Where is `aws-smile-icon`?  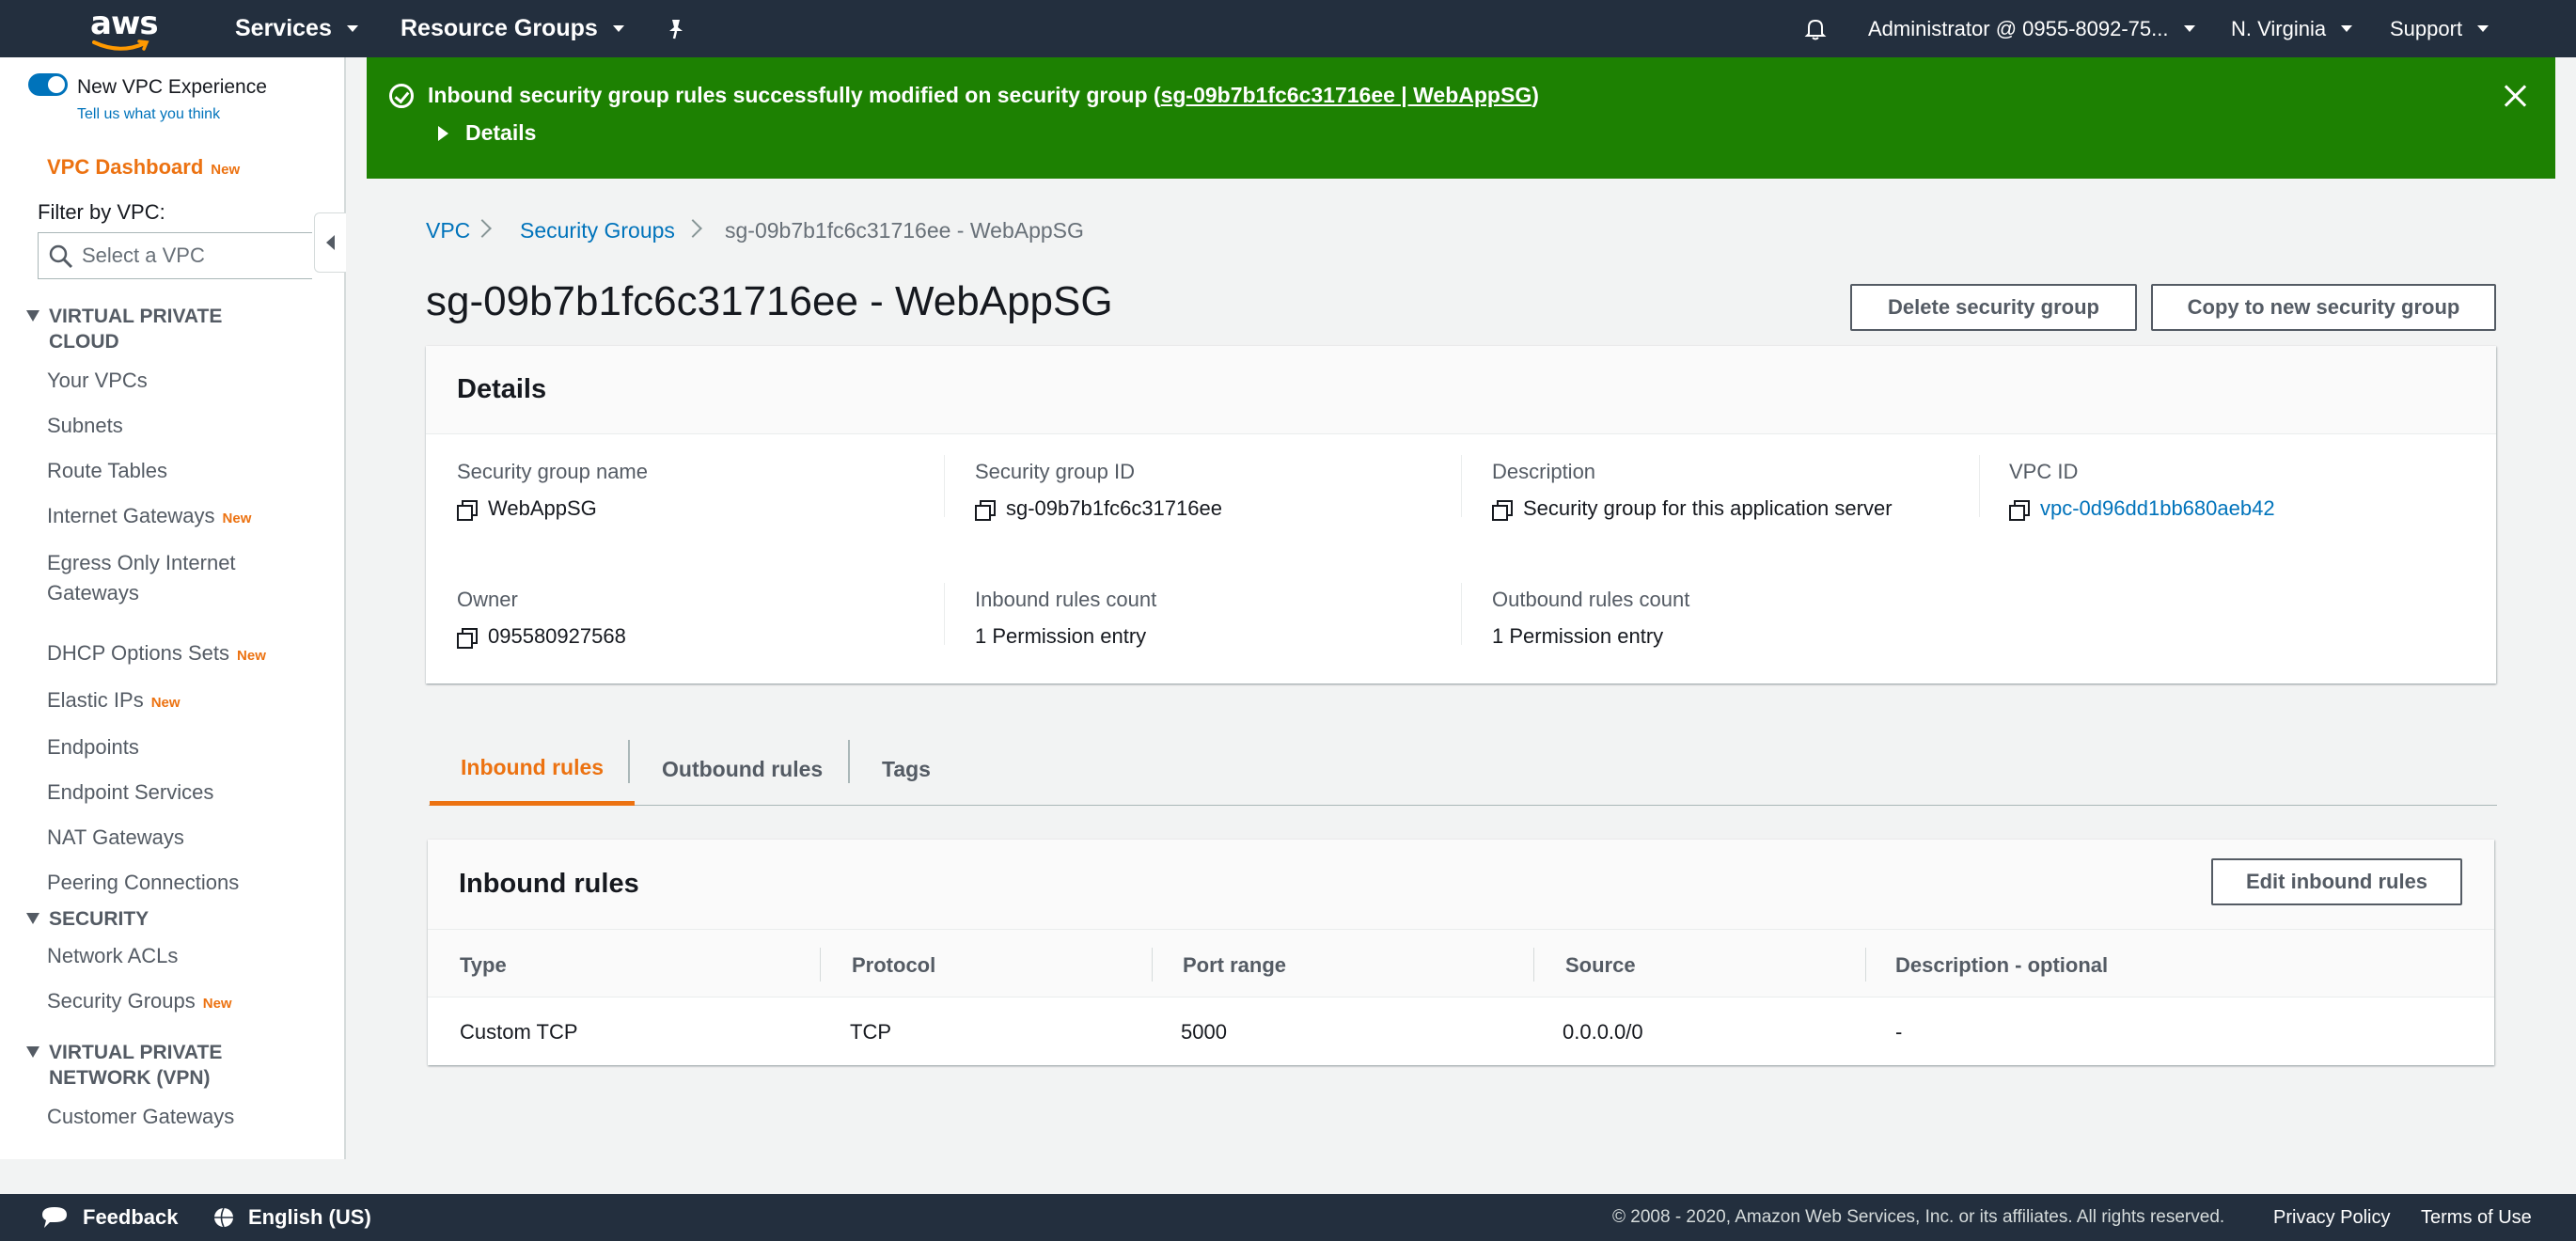
aws-smile-icon is located at coordinates (121, 45).